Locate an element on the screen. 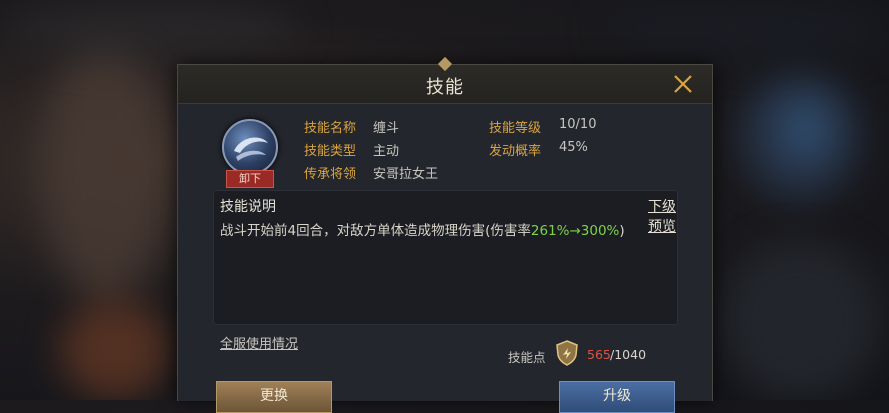  description-text-prefix: 战斗开始前4回合，对敌方单体造成物理伤害(伤害率 is located at coordinates (375, 231).